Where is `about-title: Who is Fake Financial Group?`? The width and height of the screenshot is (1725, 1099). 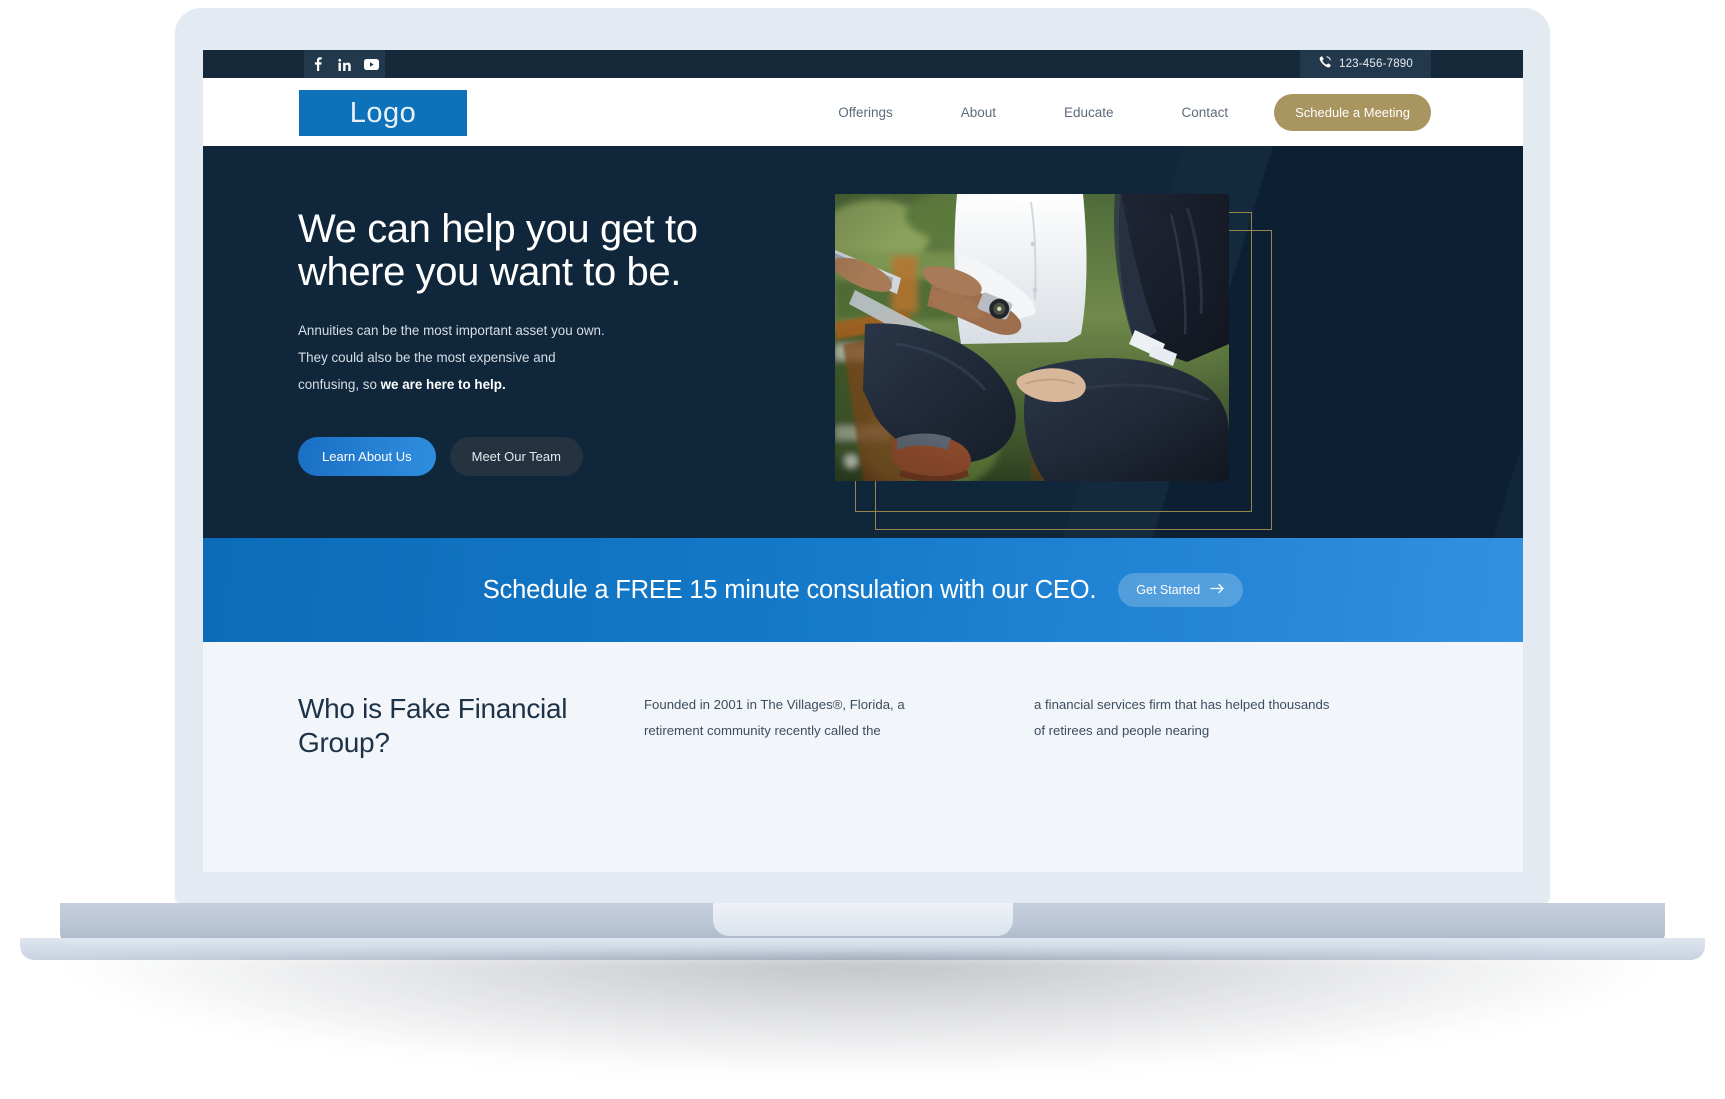 about-title: Who is Fake Financial Group? is located at coordinates (433, 725).